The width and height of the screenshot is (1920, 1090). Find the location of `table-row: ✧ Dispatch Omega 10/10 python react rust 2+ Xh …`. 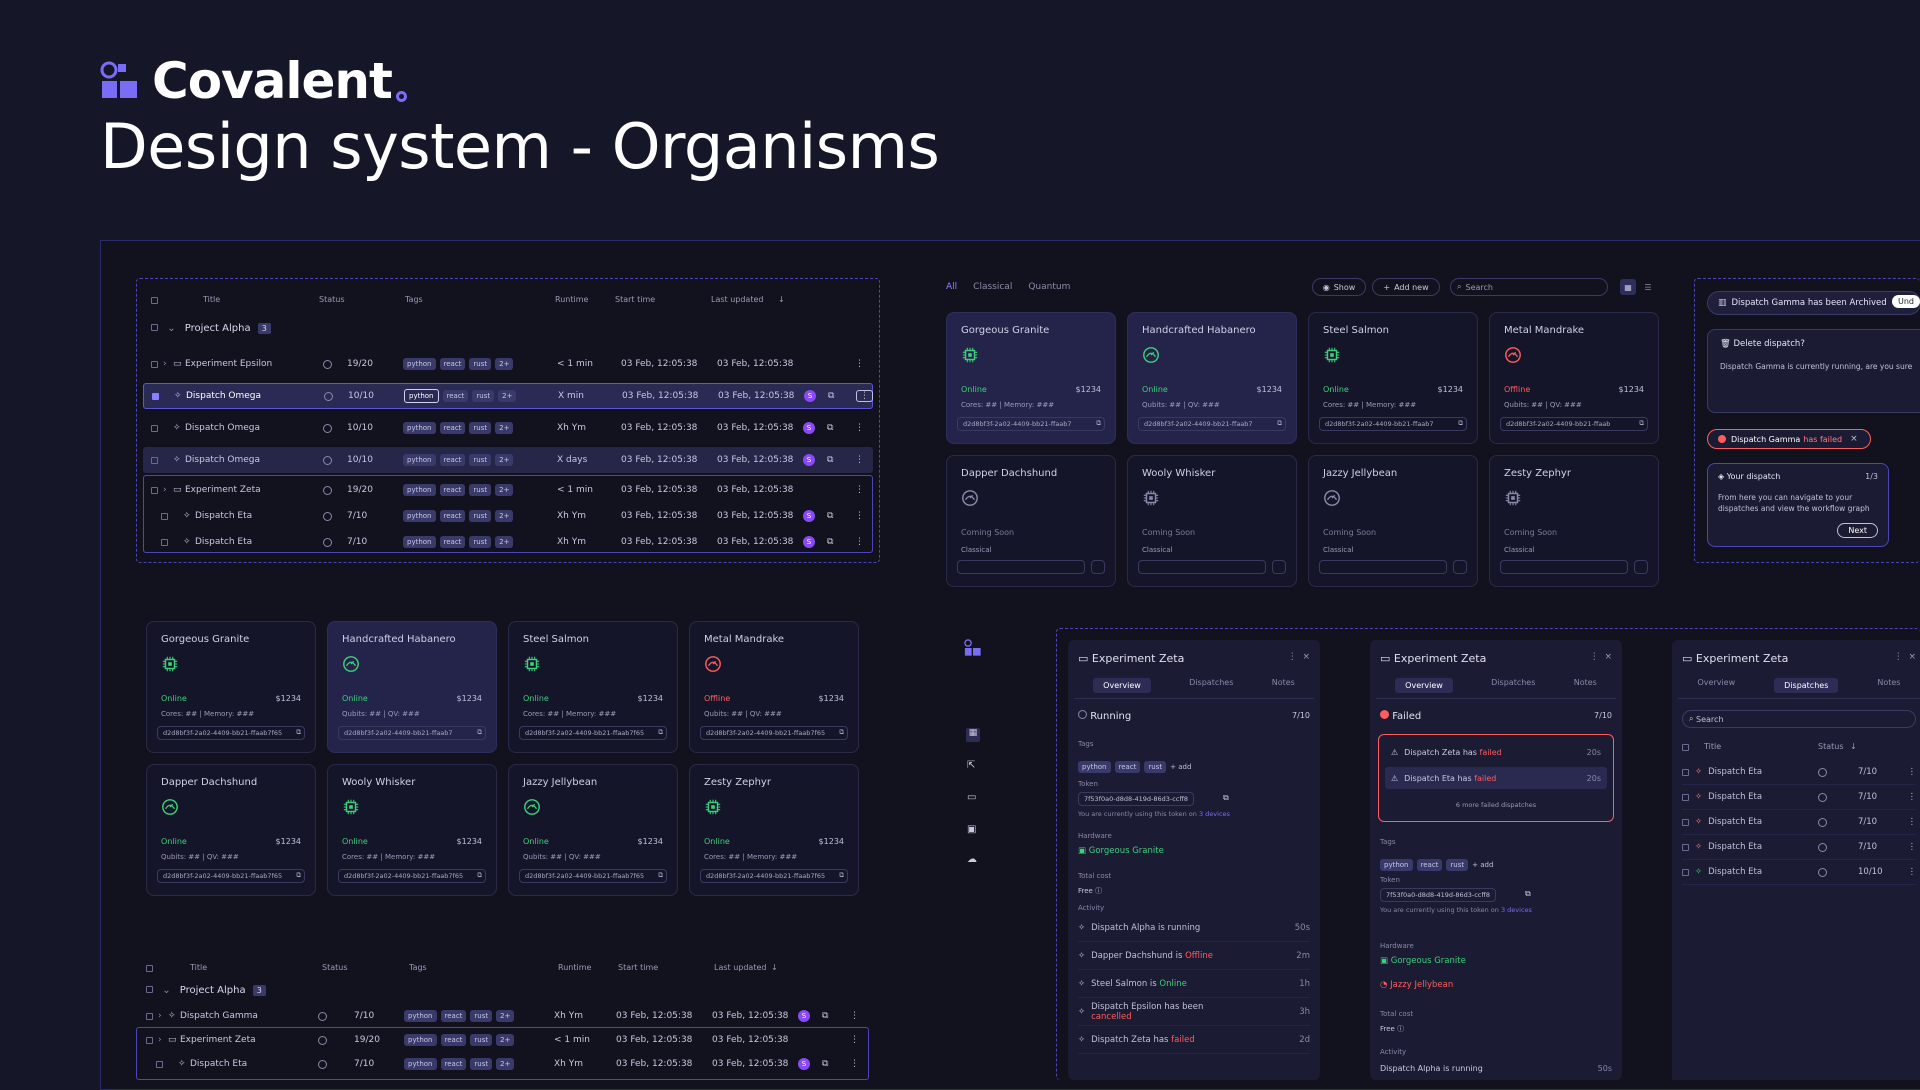

table-row: ✧ Dispatch Omega 10/10 python react rust 2+ Xh … is located at coordinates (508, 428).